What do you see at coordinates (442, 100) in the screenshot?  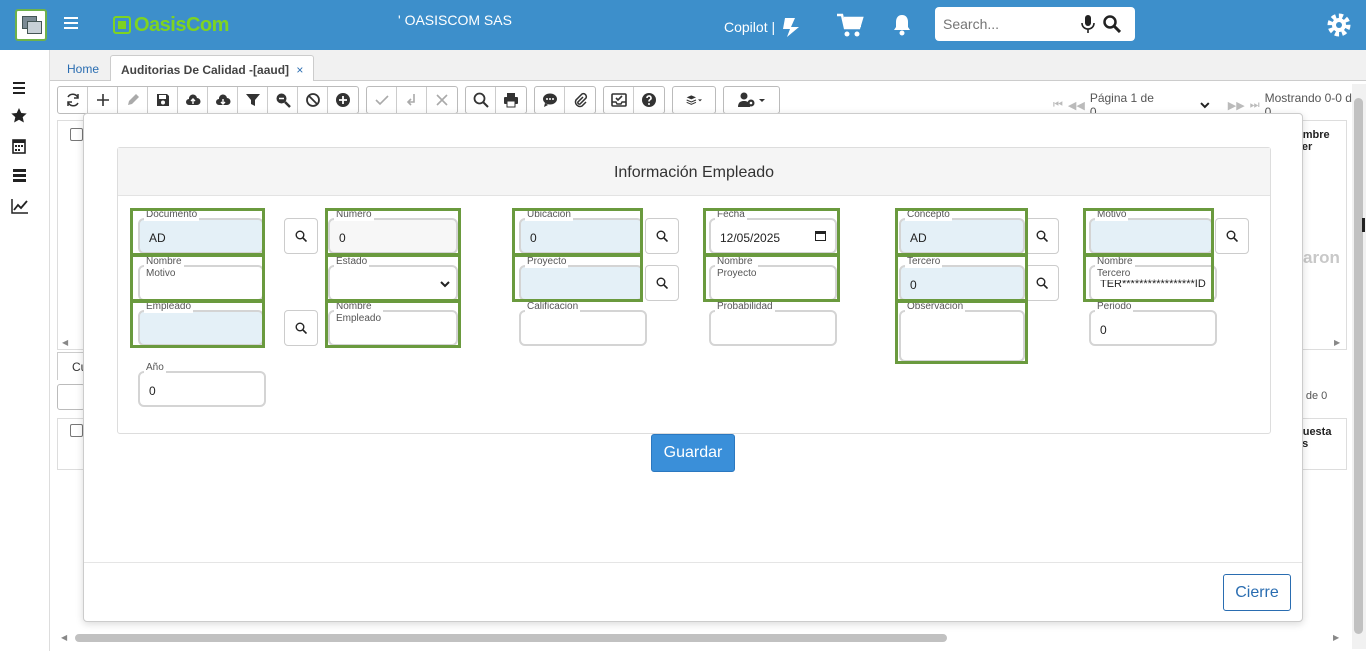 I see `discard-button` at bounding box center [442, 100].